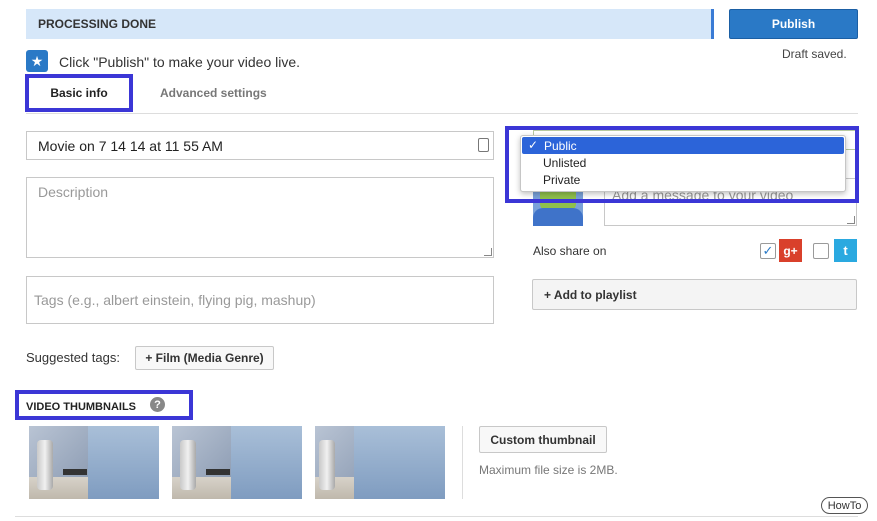 Image resolution: width=877 pixels, height=521 pixels. I want to click on publish-instruction: Click "Publish" to make your video live., so click(180, 62).